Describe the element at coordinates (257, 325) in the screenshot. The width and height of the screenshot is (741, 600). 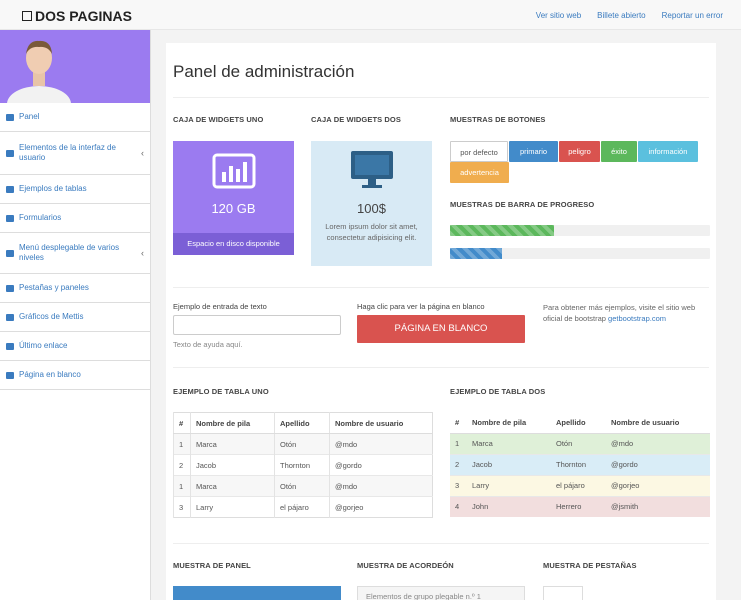
I see `text-input` at that location.